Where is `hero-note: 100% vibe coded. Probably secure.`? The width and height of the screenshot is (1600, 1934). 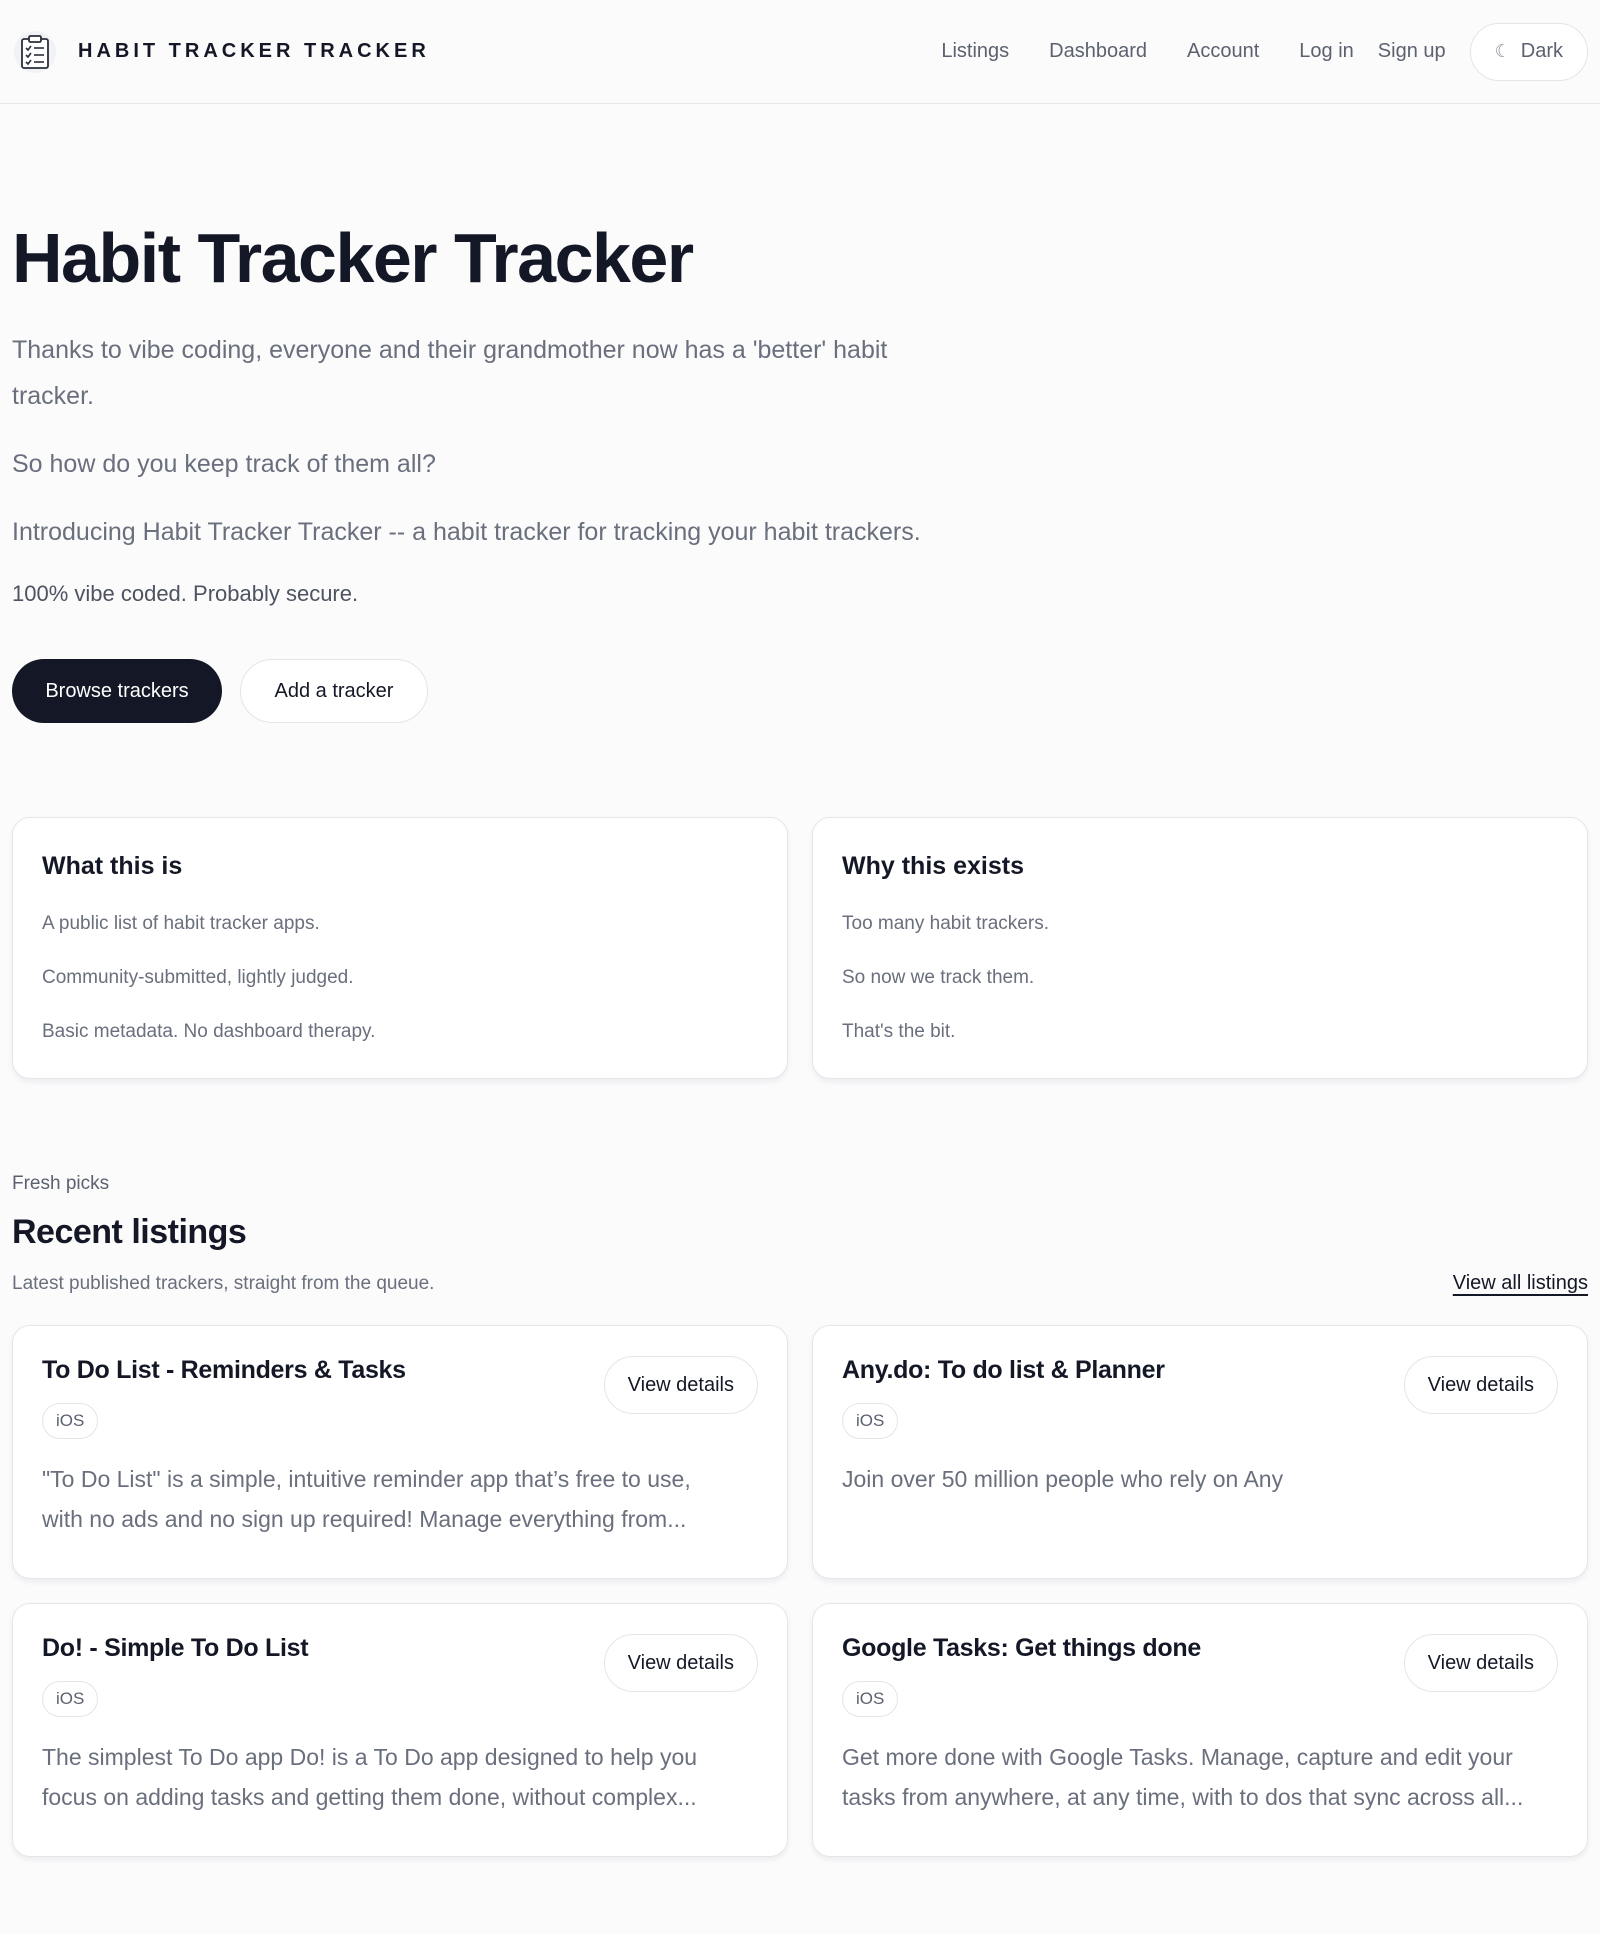 hero-note: 100% vibe coded. Probably secure. is located at coordinates (185, 593).